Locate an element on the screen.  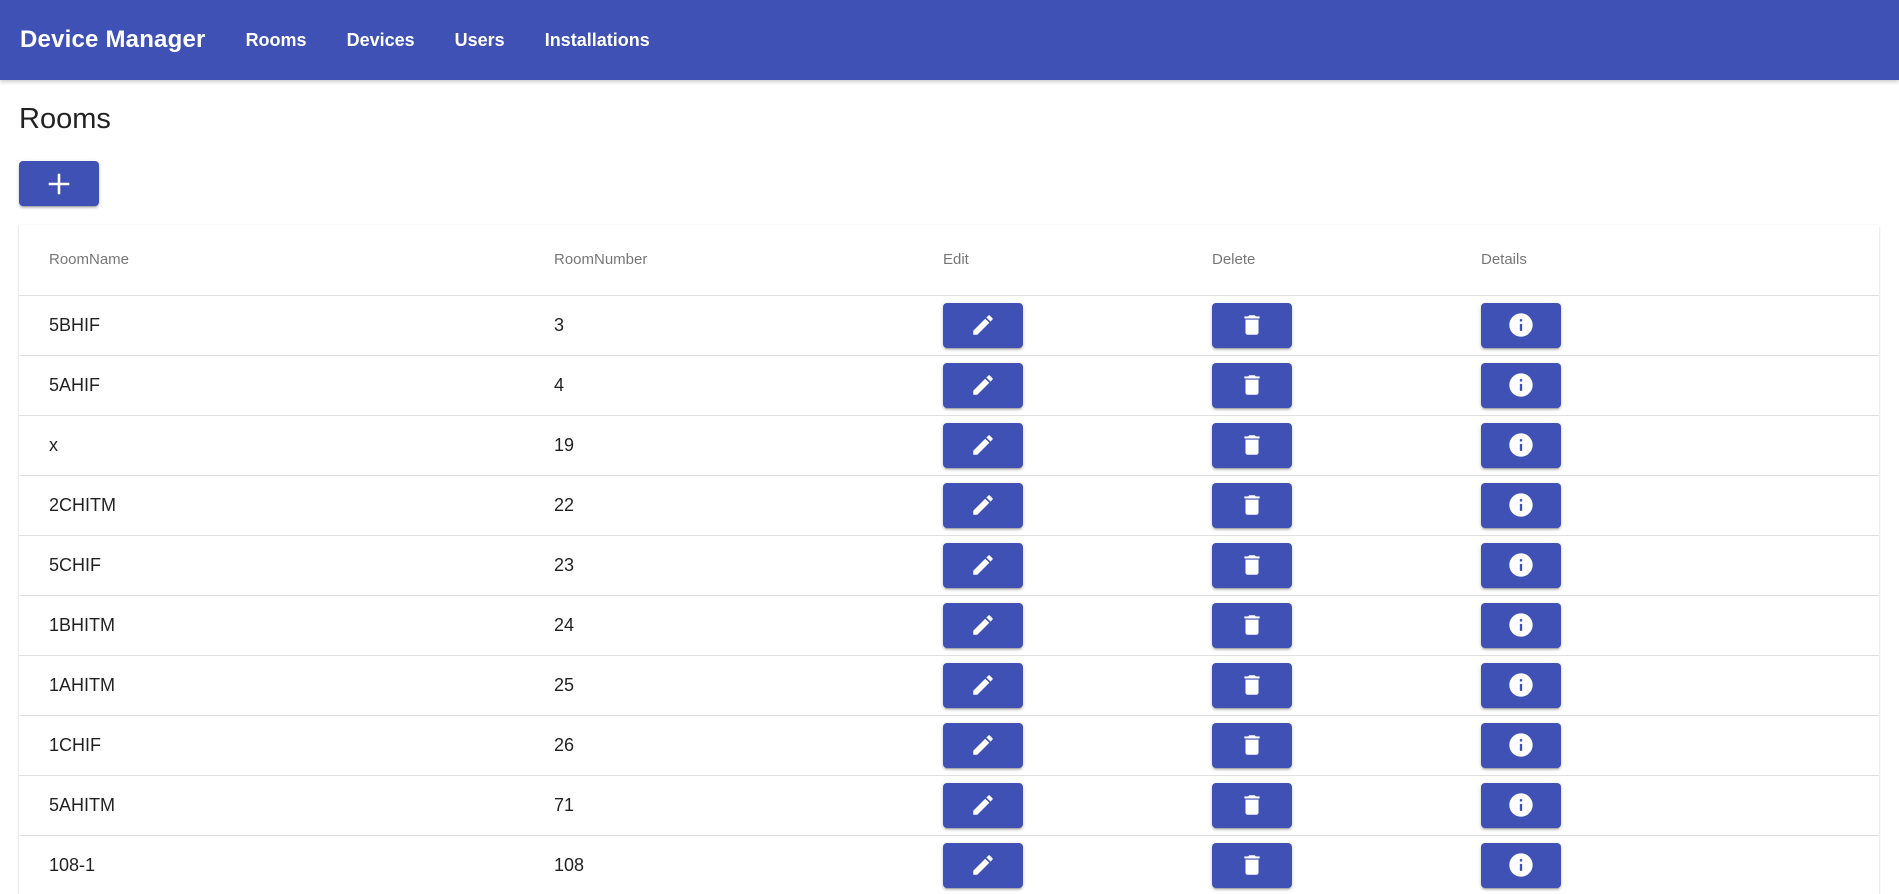
table-row: 5CHIF 23 is located at coordinates (949, 565).